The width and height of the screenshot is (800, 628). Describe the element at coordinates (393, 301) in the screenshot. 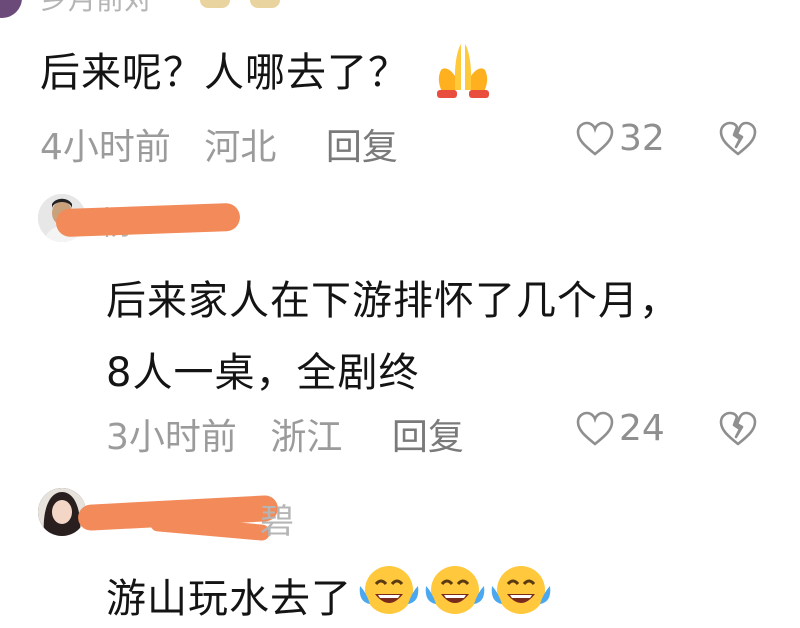

I see `comment-text-line-1: 后来家人在下游排怀了几个月，` at that location.